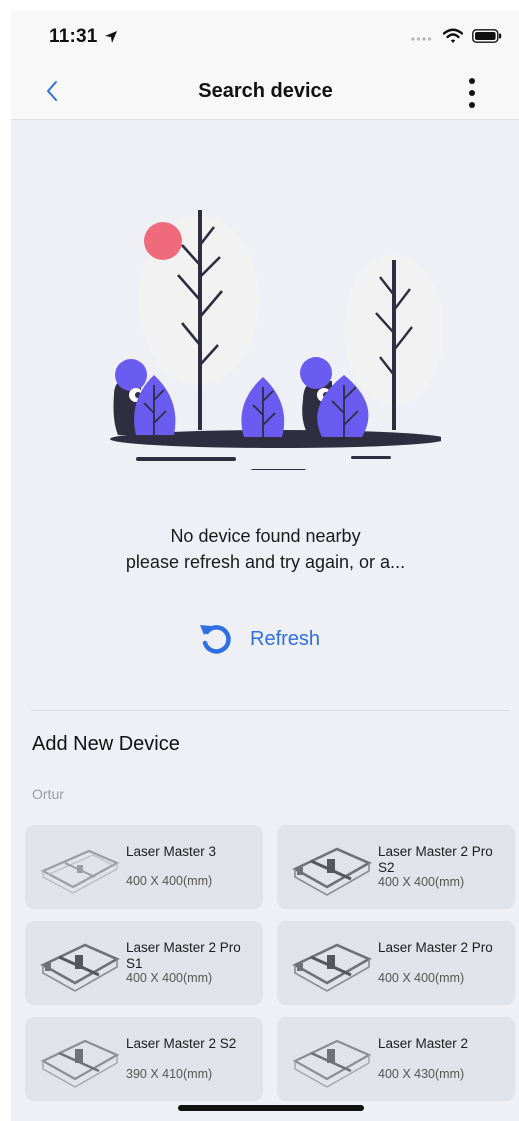 The height and width of the screenshot is (1121, 519). I want to click on add-new-device-heading: Add New Device, so click(106, 744).